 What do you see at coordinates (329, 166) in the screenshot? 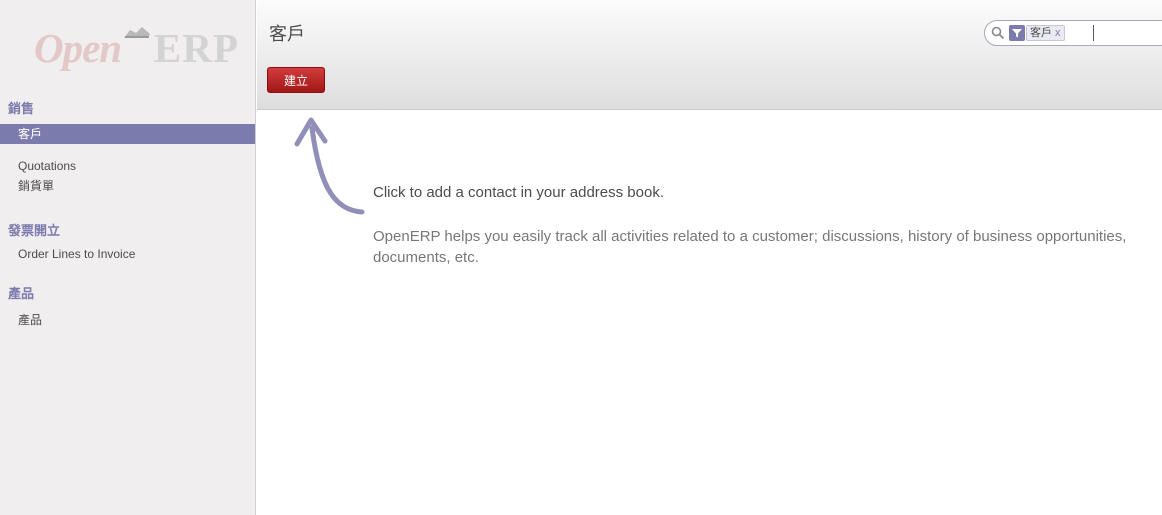
I see `curved-arrow-icon` at bounding box center [329, 166].